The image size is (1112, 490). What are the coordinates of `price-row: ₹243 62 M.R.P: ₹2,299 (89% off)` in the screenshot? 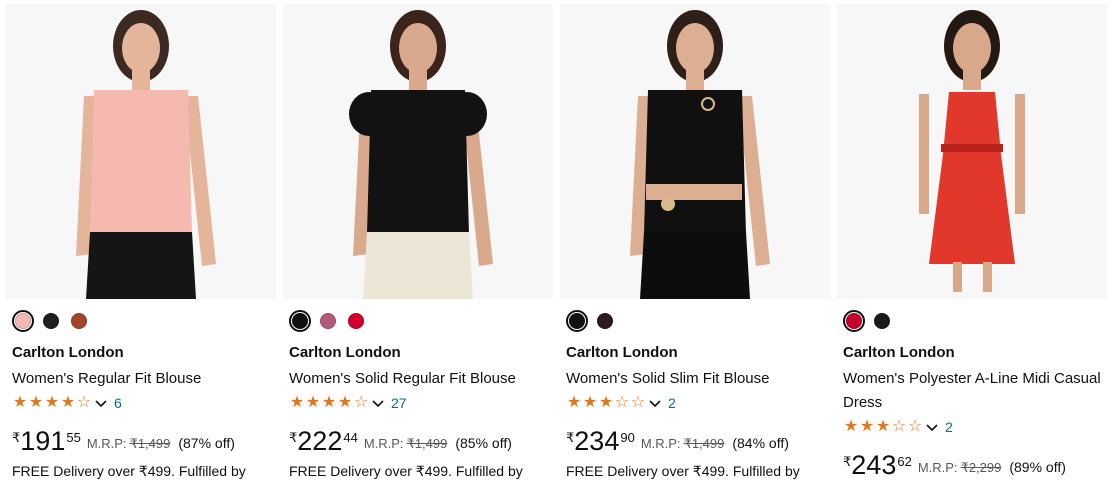 It's located at (954, 465).